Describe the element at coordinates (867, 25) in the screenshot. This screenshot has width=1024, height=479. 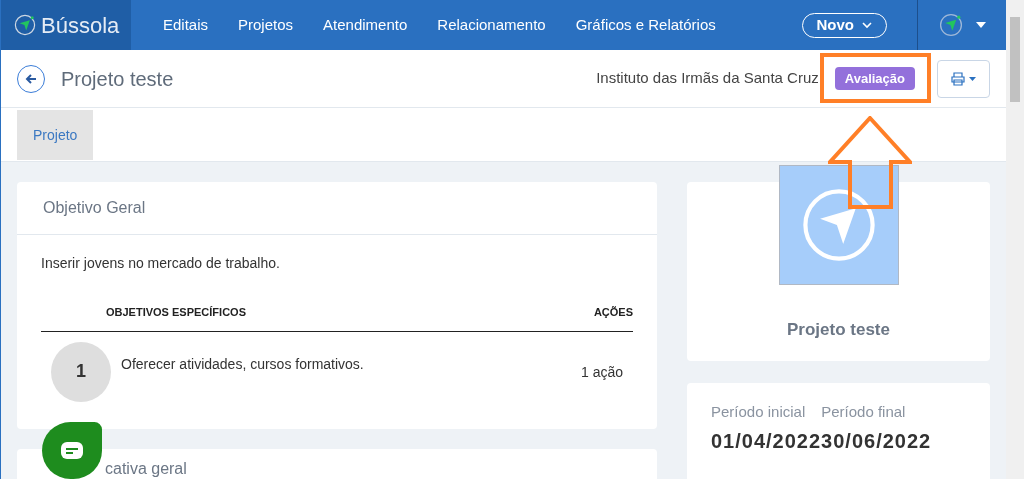
I see `chevron-down-icon` at that location.